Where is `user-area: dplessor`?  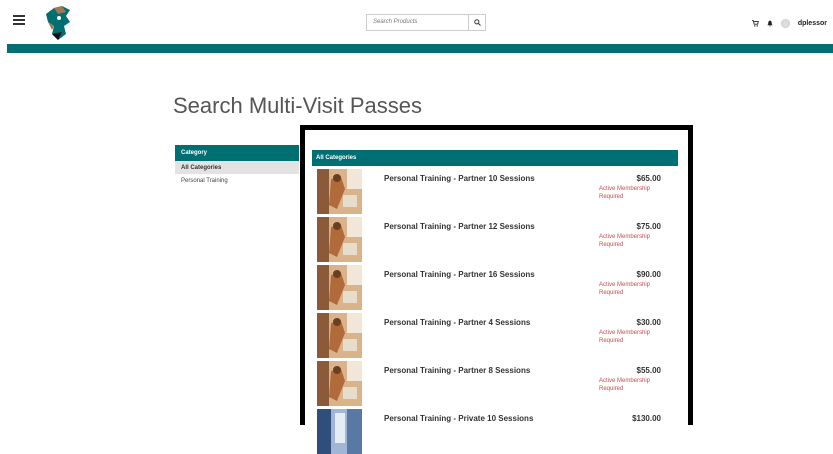
user-area: dplessor is located at coordinates (789, 23).